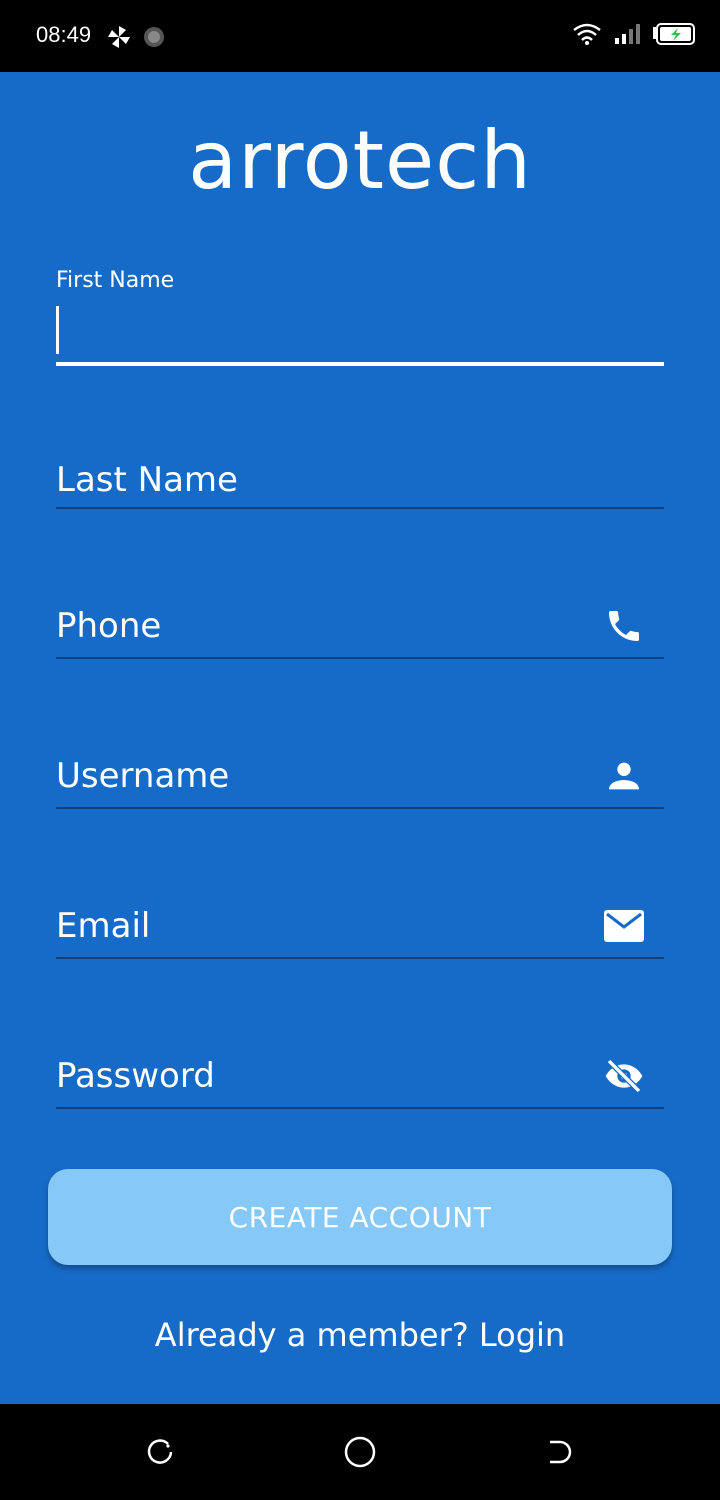 This screenshot has height=1500, width=720. I want to click on phone-underline, so click(360, 658).